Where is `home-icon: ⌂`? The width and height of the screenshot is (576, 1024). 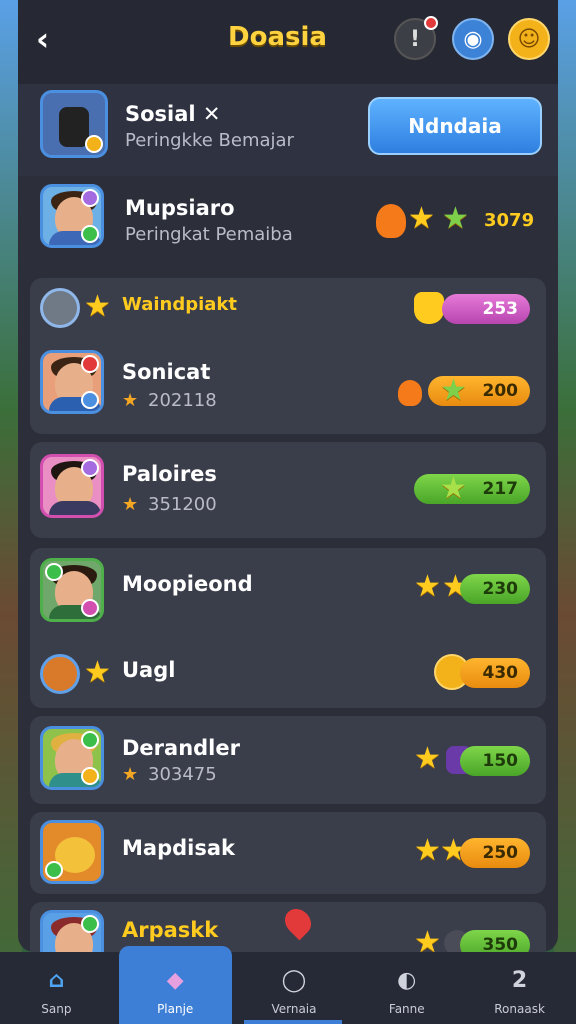
home-icon: ⌂ is located at coordinates (56, 980).